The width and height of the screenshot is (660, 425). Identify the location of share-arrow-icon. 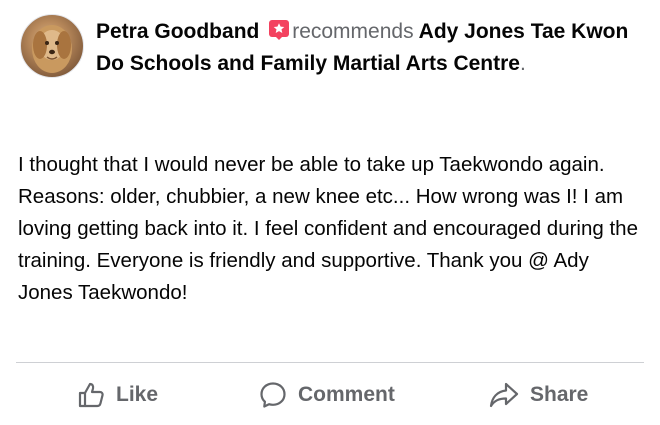
(504, 395).